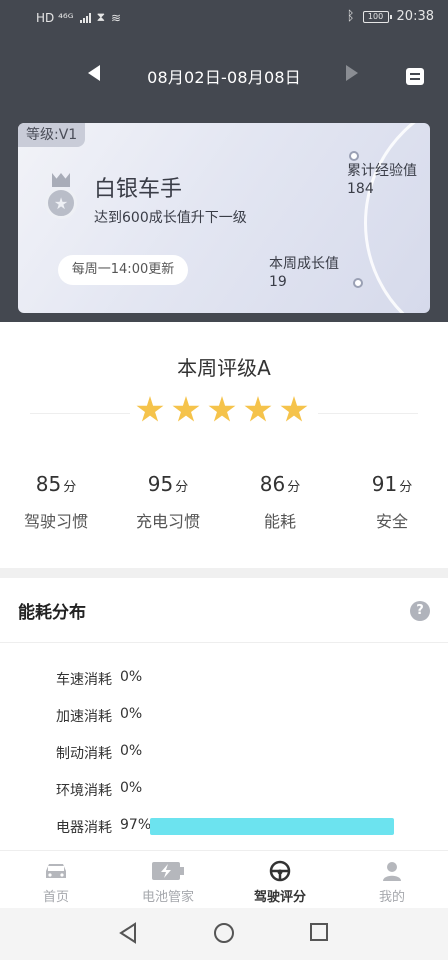 The image size is (448, 960). What do you see at coordinates (384, 484) in the screenshot?
I see `score-value: 91` at bounding box center [384, 484].